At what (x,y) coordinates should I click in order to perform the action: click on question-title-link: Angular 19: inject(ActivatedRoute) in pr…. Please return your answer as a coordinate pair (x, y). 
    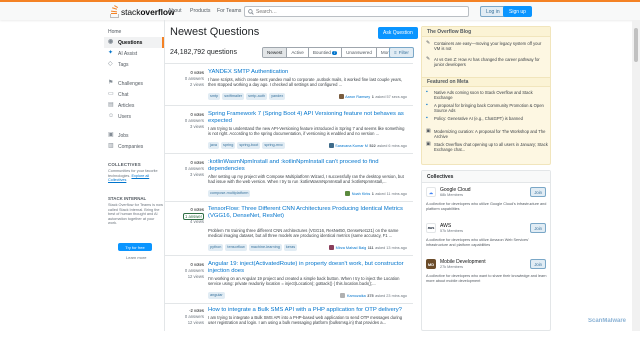
    Looking at the image, I should click on (308, 268).